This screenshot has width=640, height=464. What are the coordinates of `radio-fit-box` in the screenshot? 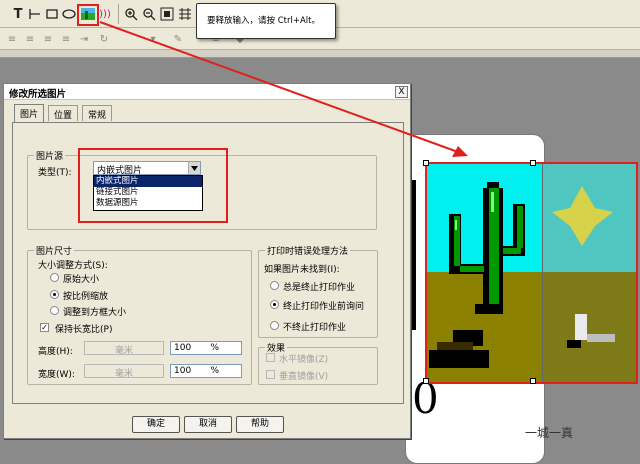 It's located at (54, 310).